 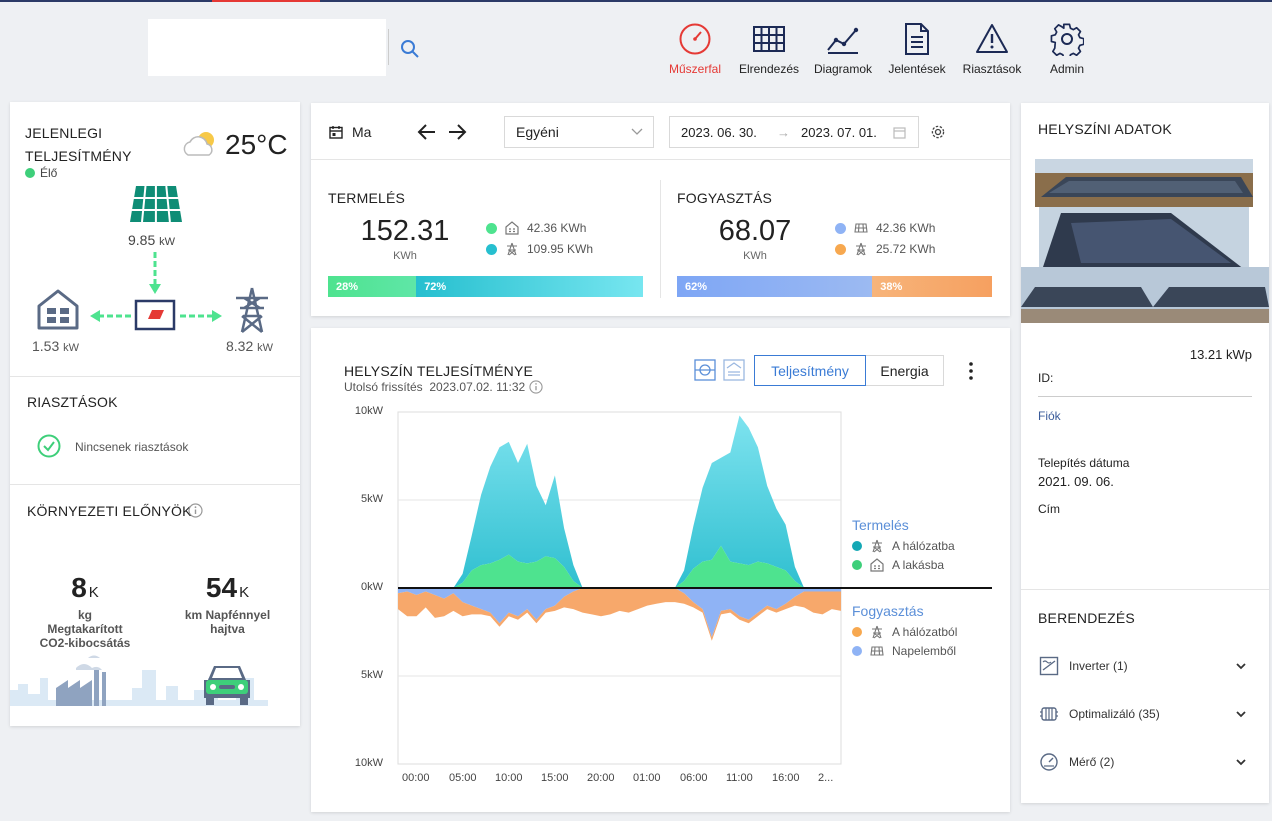 What do you see at coordinates (49, 173) in the screenshot?
I see `live-label: Élő` at bounding box center [49, 173].